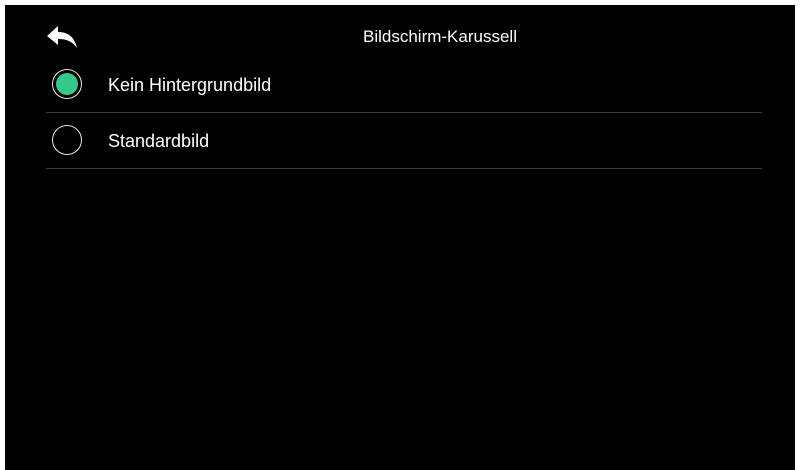 Image resolution: width=800 pixels, height=470 pixels. I want to click on radio-button-selected, so click(67, 83).